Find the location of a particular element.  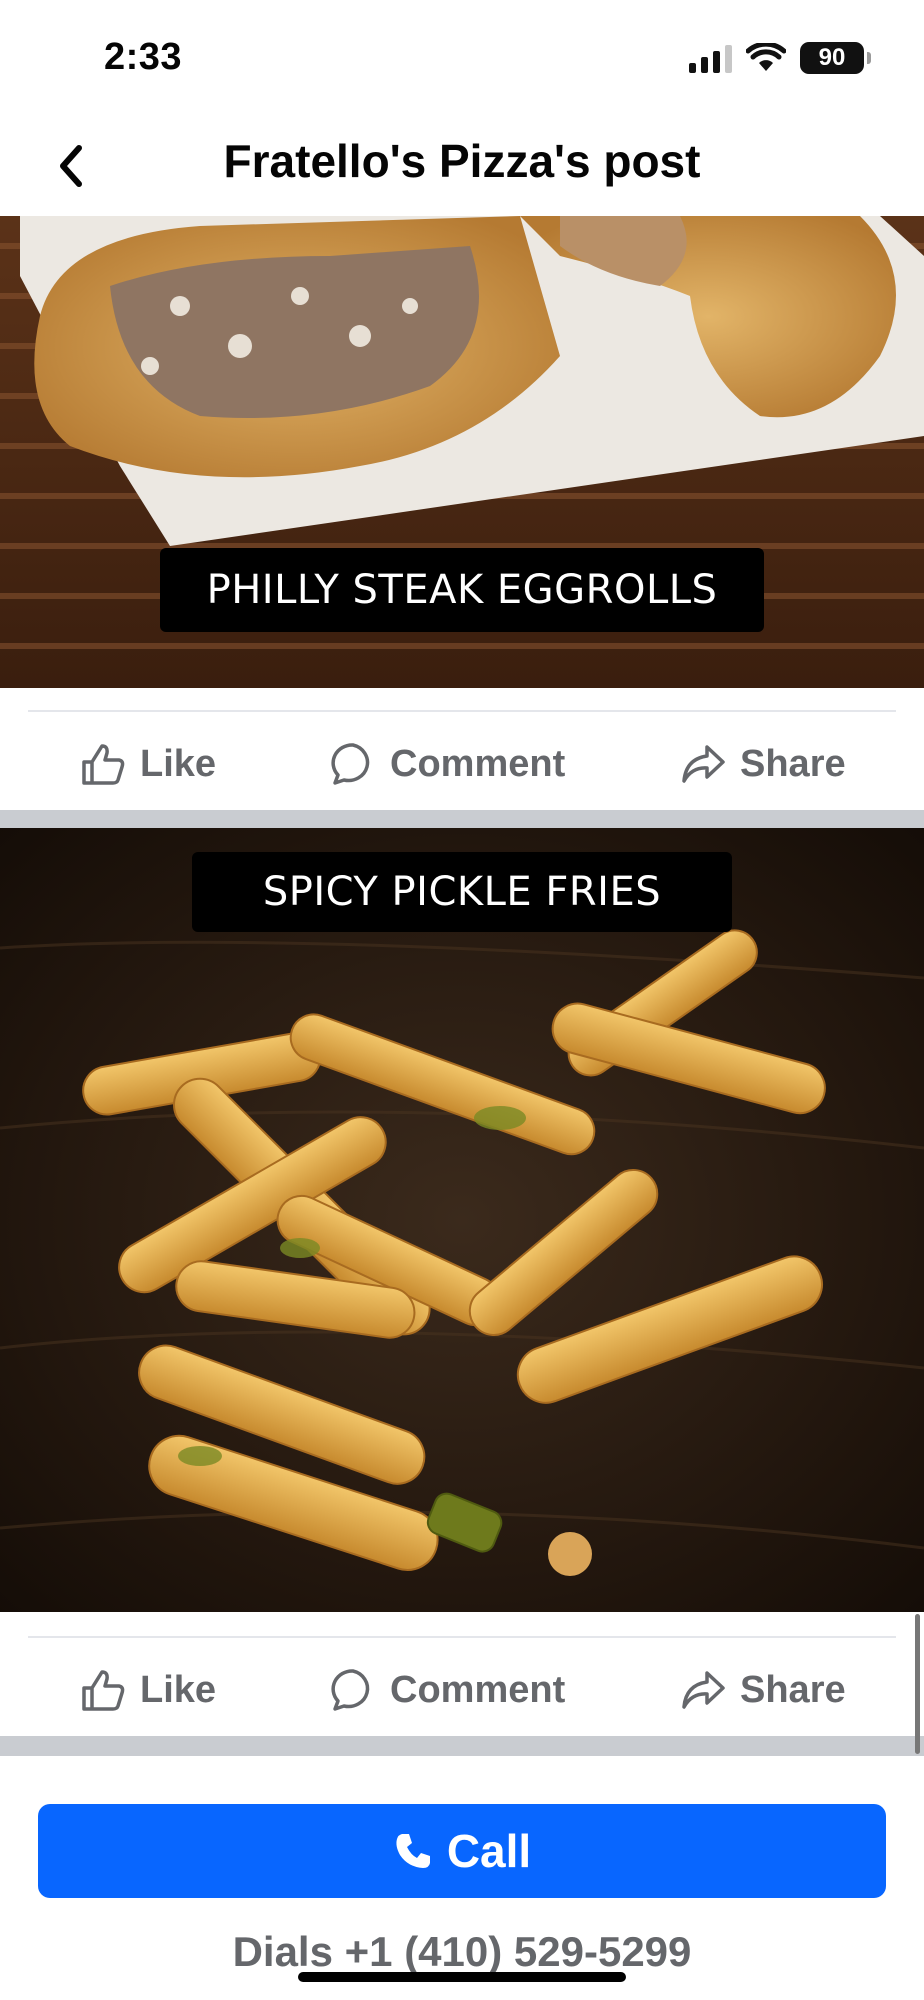

battery-level: 90 is located at coordinates (832, 57).